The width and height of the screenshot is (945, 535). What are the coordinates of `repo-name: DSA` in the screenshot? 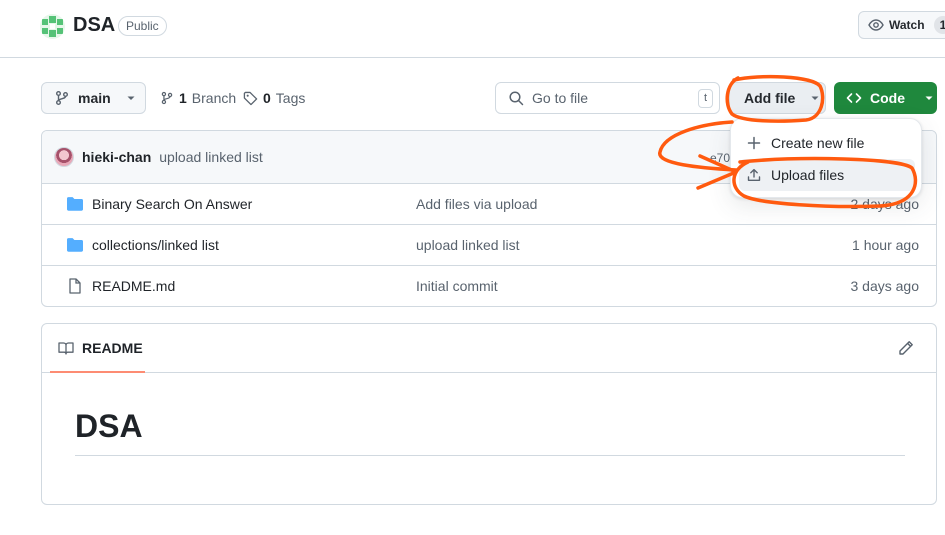 It's located at (94, 25).